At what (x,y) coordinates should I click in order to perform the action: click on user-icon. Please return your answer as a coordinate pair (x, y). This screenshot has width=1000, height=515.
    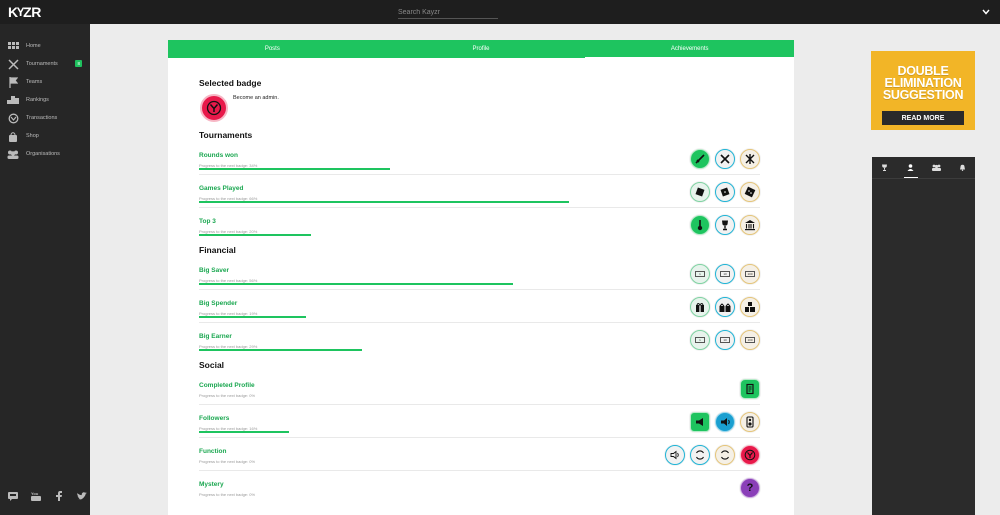
    Looking at the image, I should click on (910, 167).